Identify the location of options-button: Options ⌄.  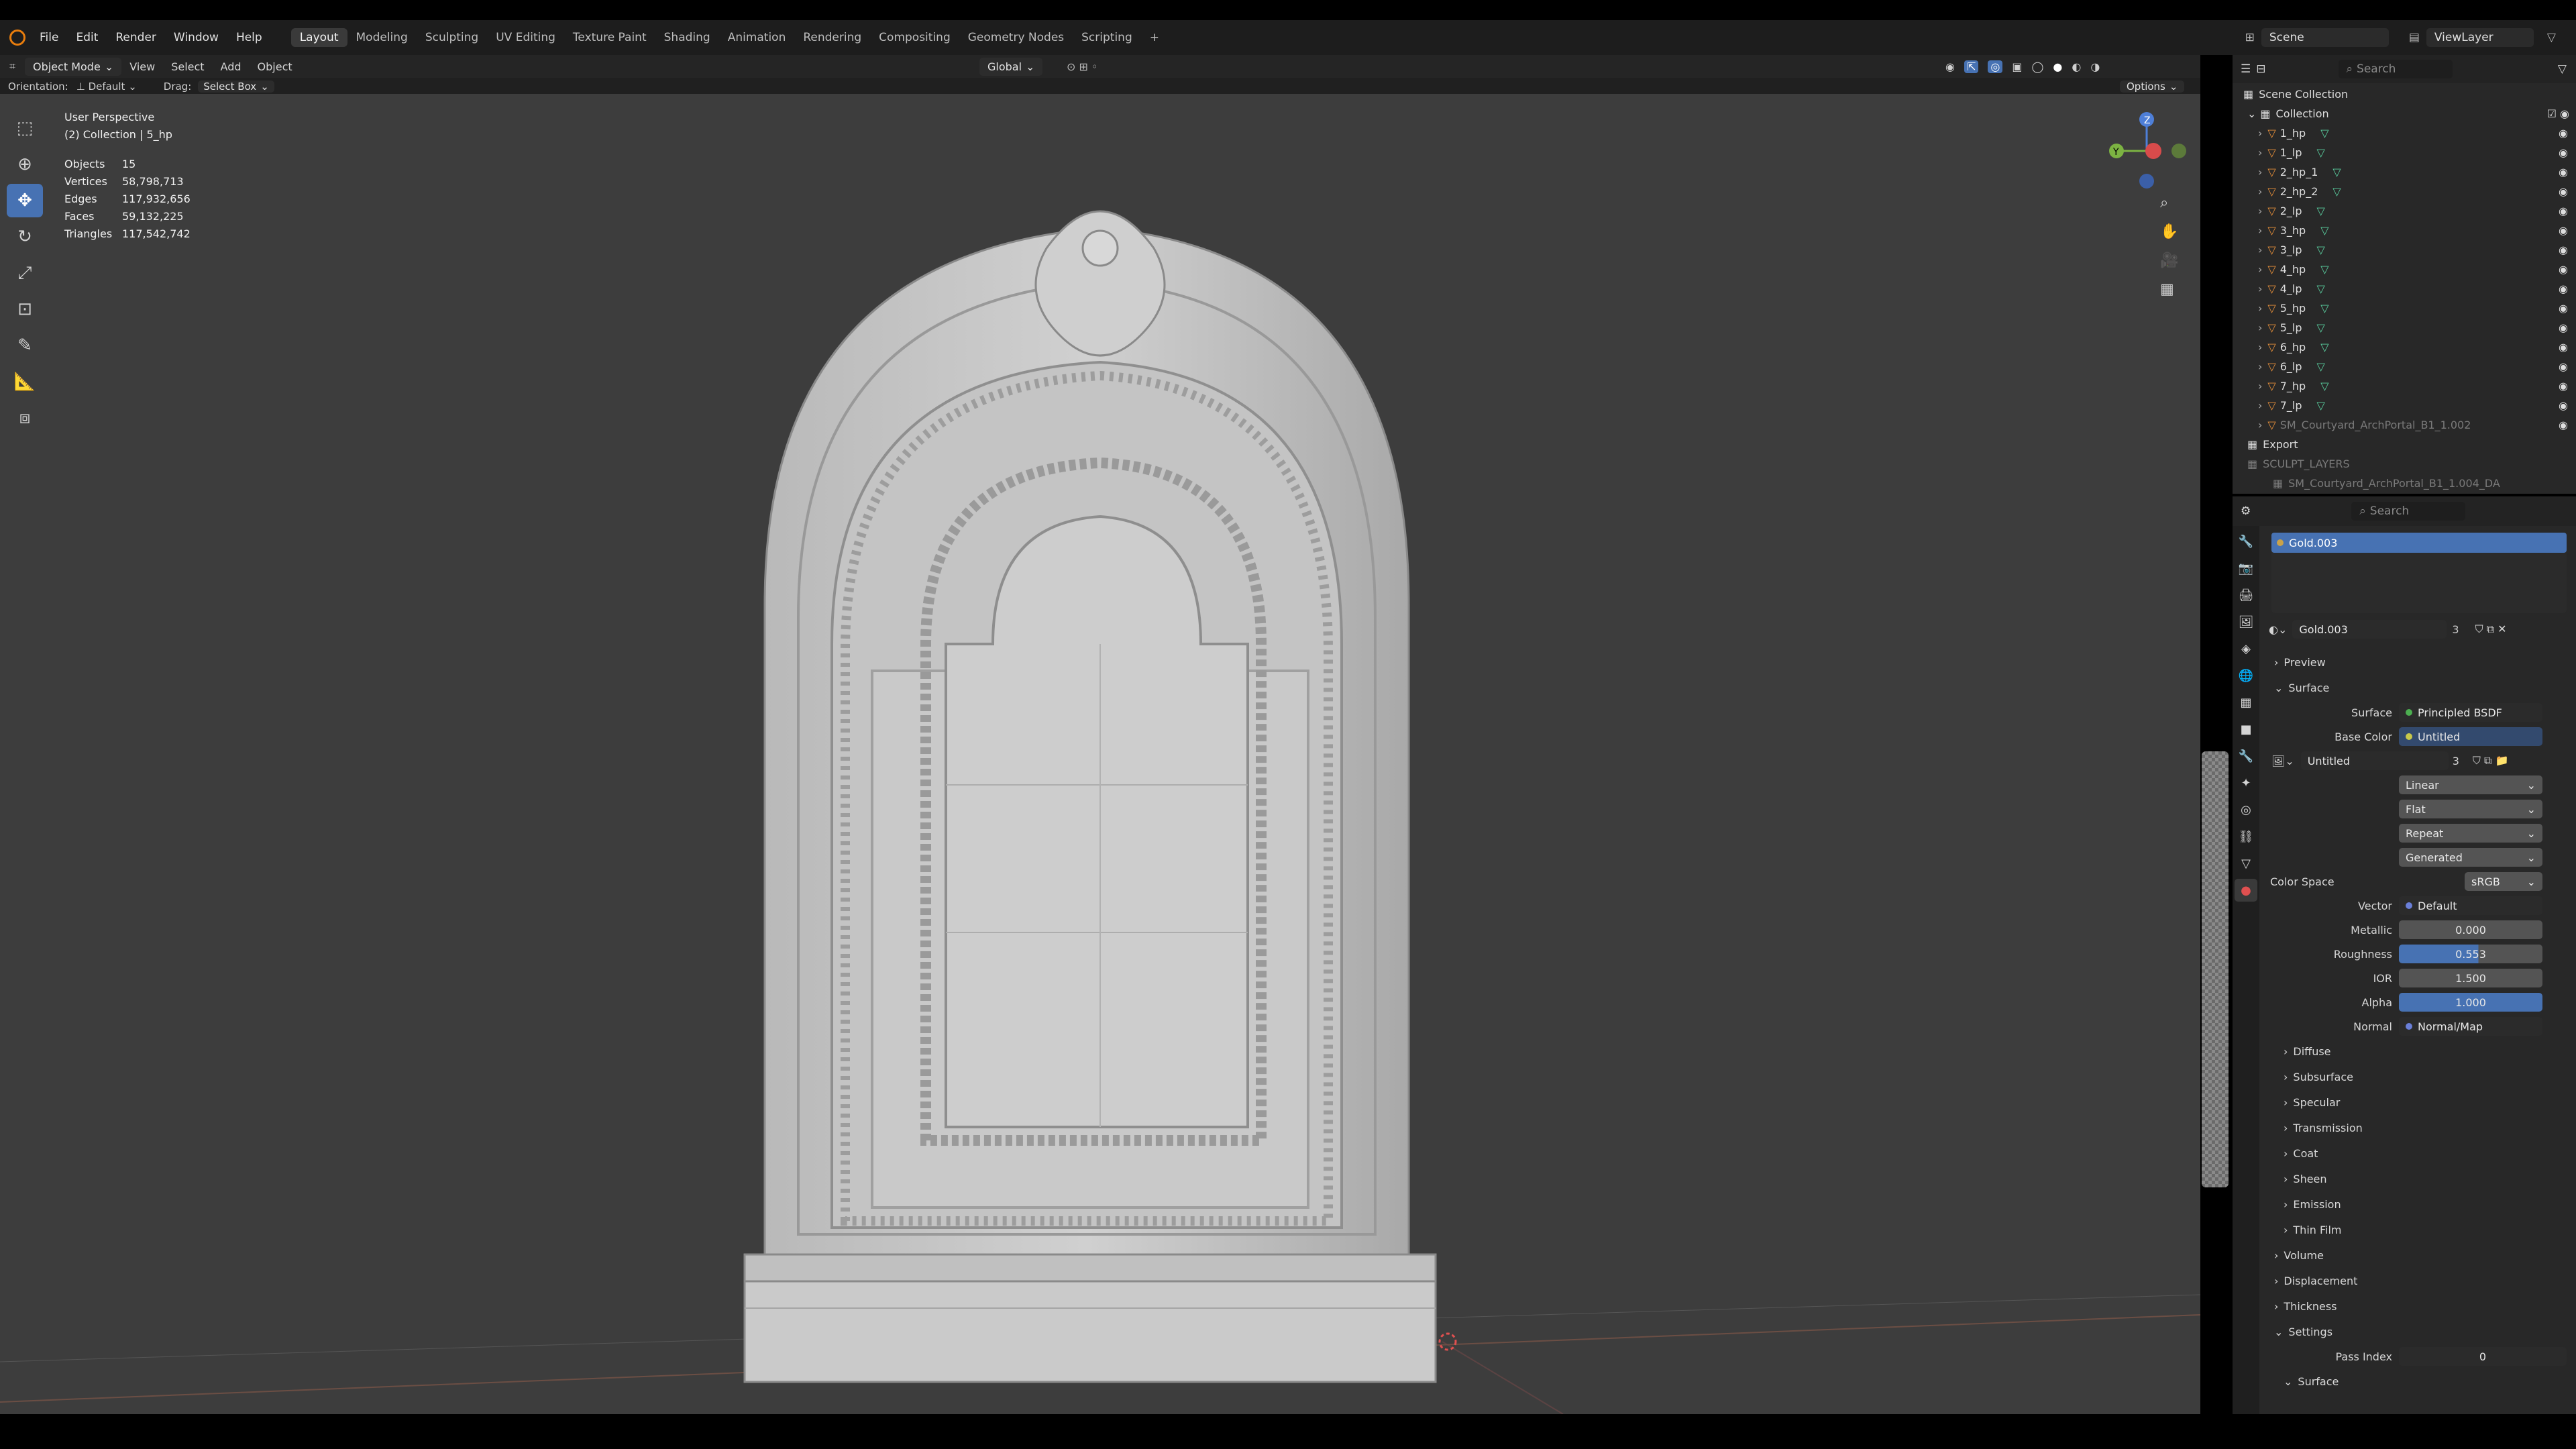
(2152, 86).